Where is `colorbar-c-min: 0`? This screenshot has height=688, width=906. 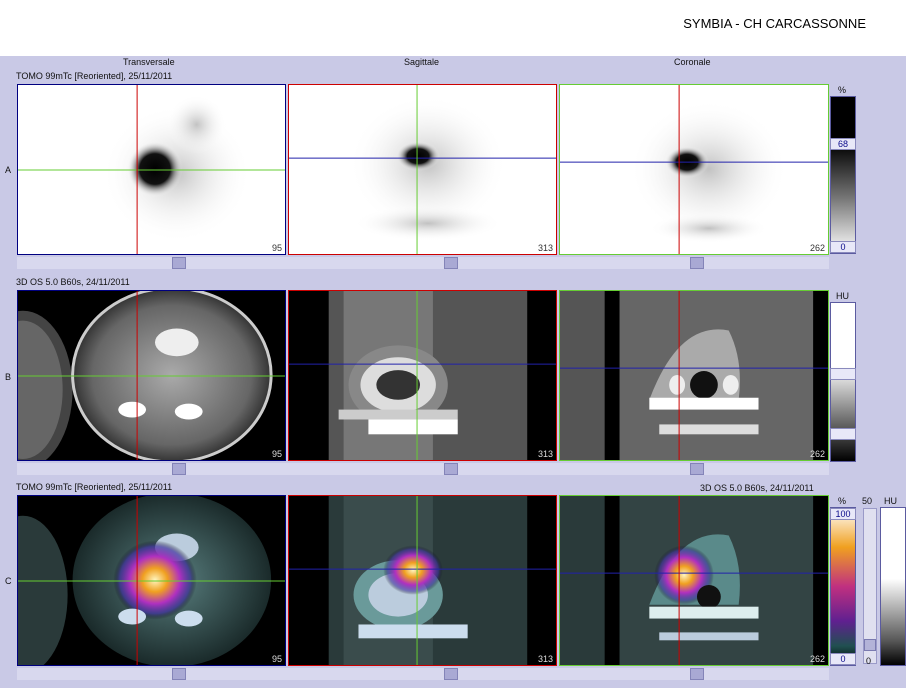 colorbar-c-min: 0 is located at coordinates (843, 659).